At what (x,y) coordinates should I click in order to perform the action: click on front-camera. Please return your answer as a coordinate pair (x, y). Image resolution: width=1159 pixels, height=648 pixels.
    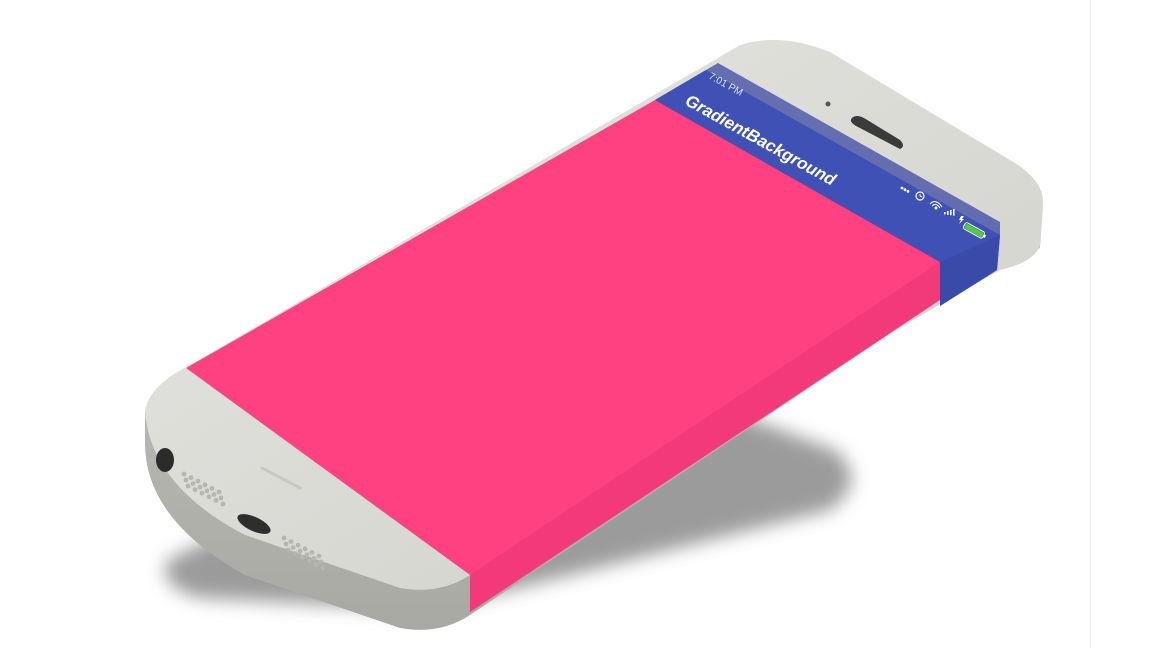
    Looking at the image, I should click on (828, 104).